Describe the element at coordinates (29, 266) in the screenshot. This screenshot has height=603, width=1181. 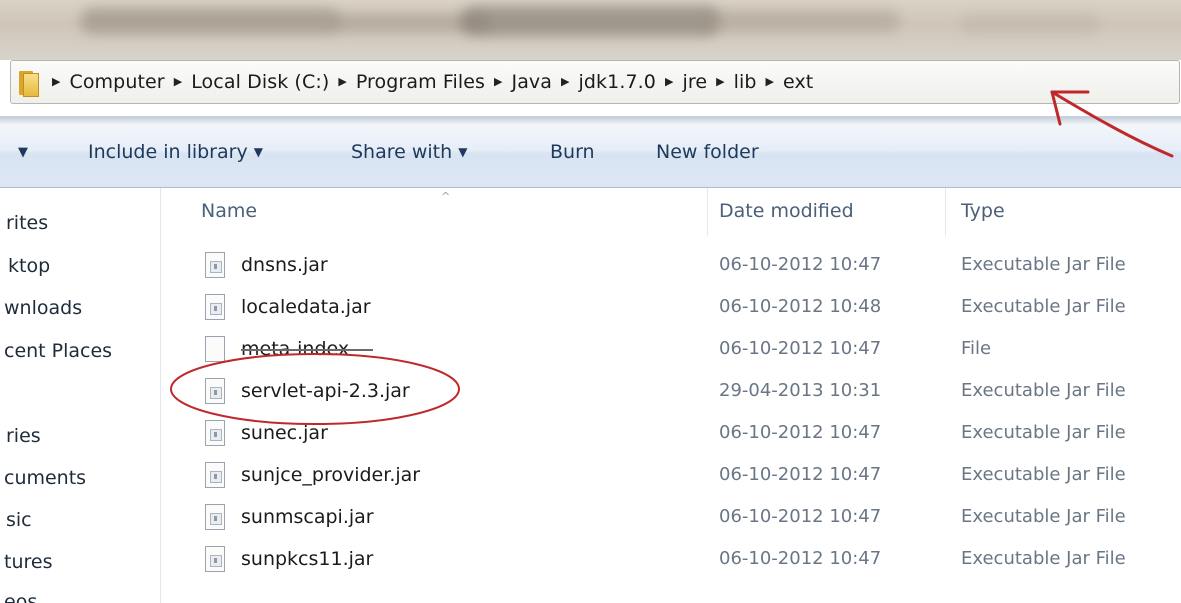
I see `nav-item-desktop: ktop` at that location.